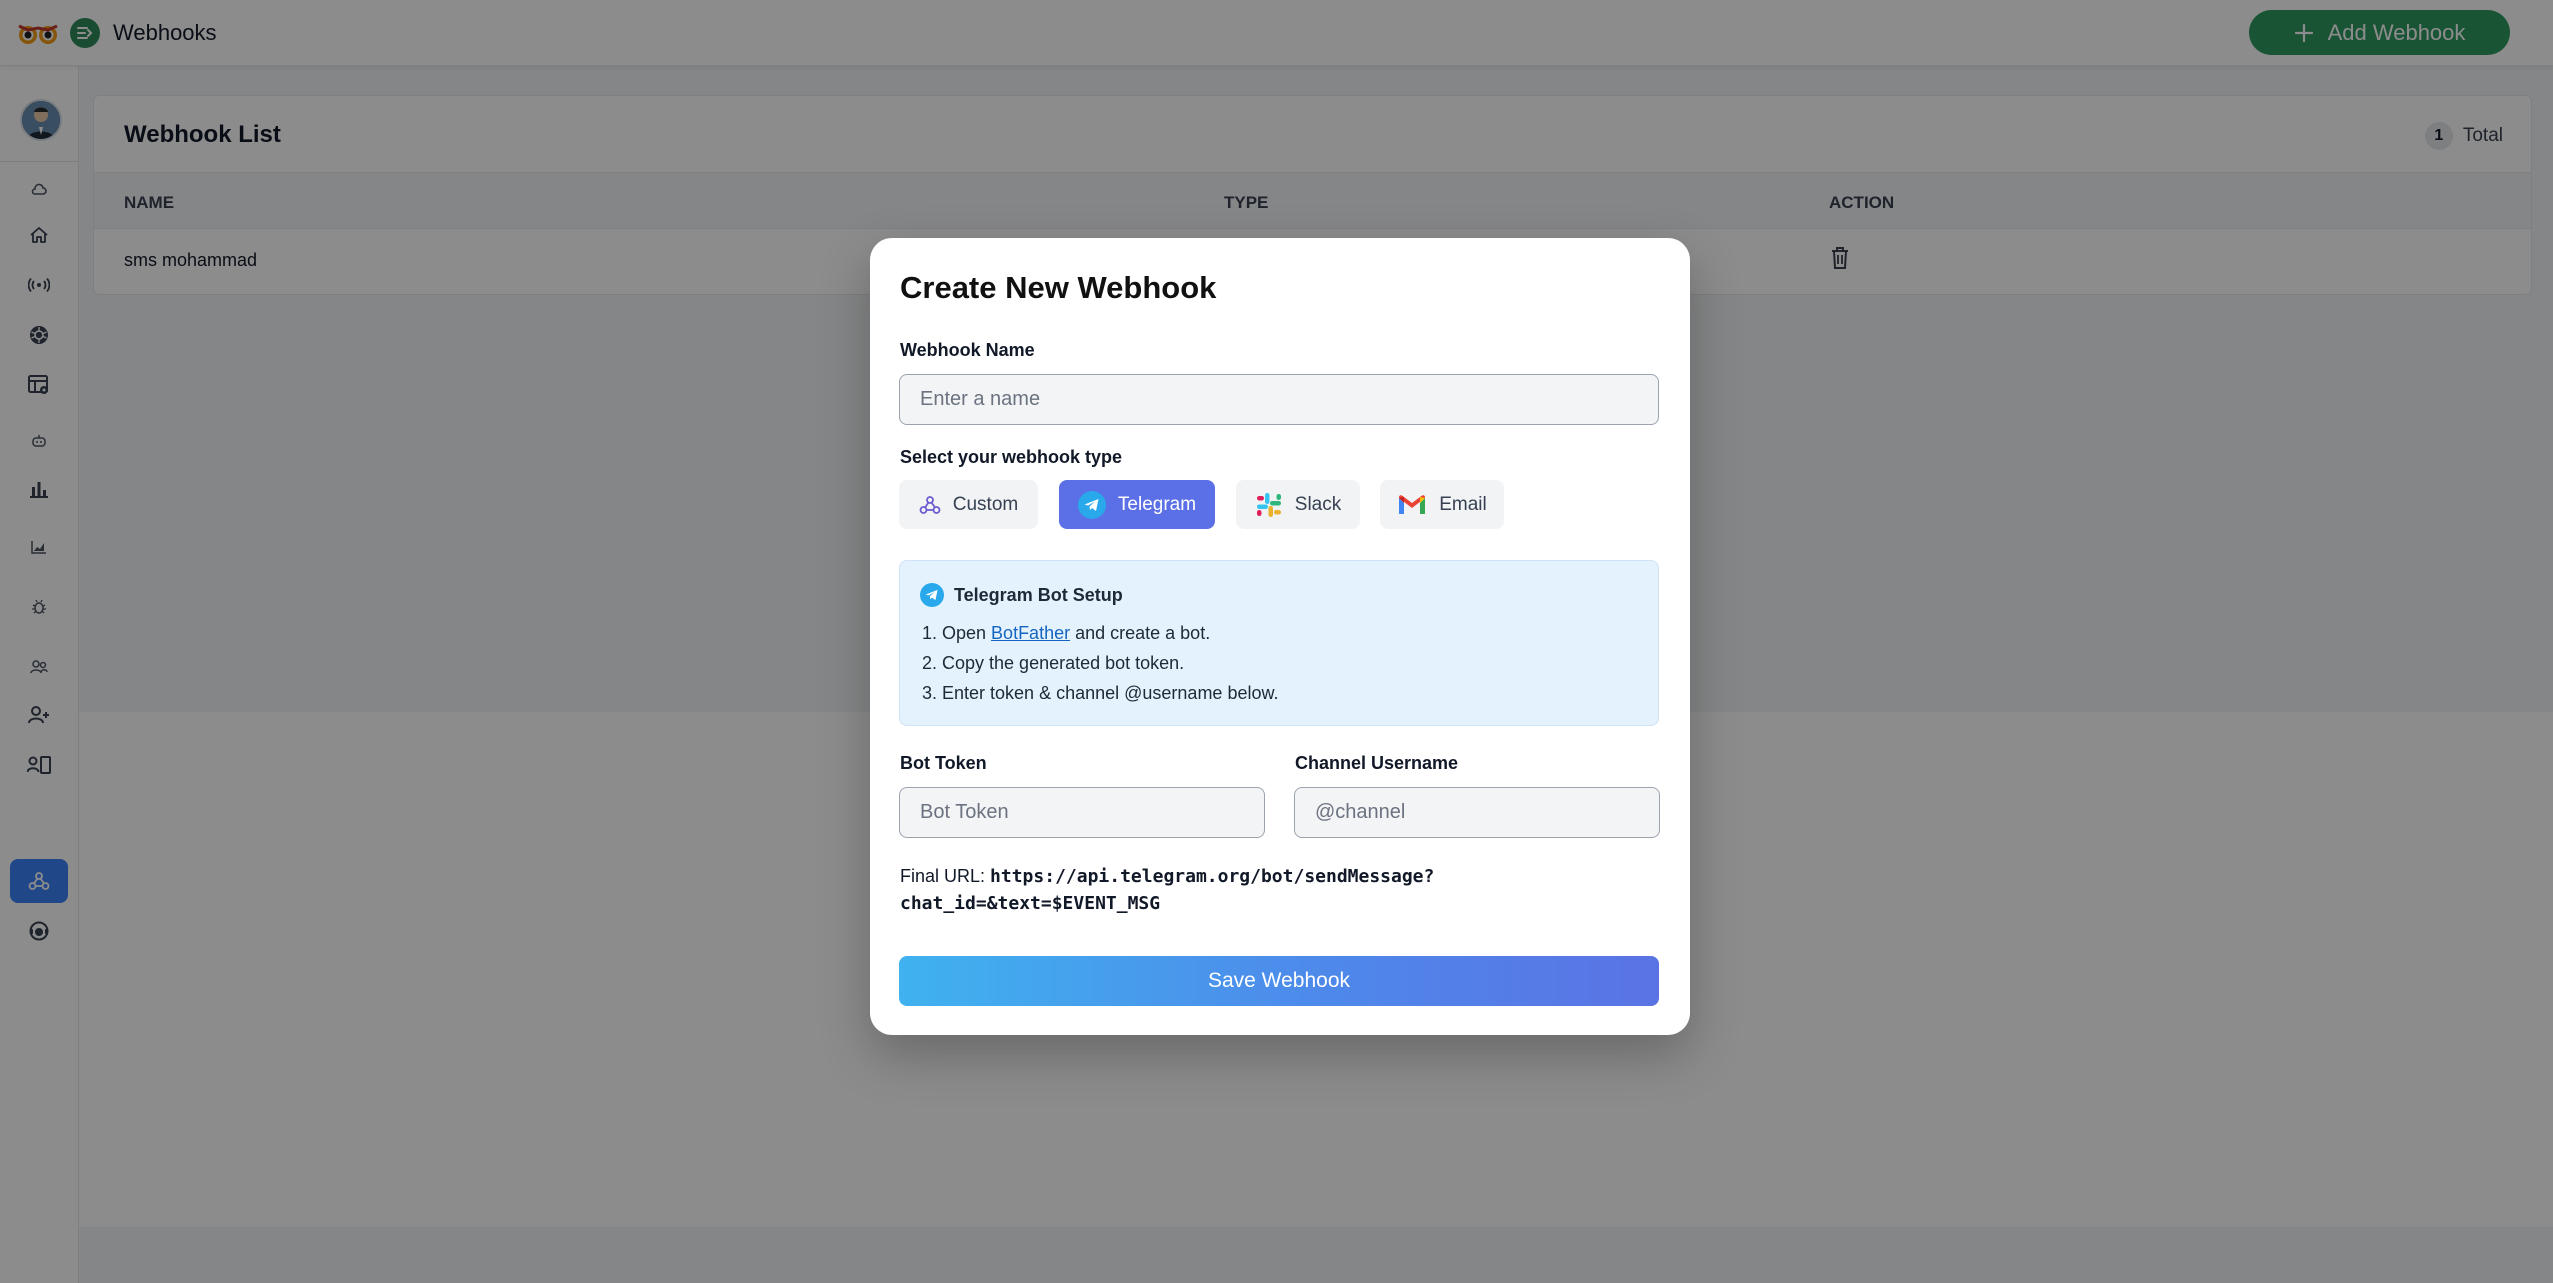 The height and width of the screenshot is (1283, 2553). I want to click on final-url-label: Final URL:, so click(943, 876).